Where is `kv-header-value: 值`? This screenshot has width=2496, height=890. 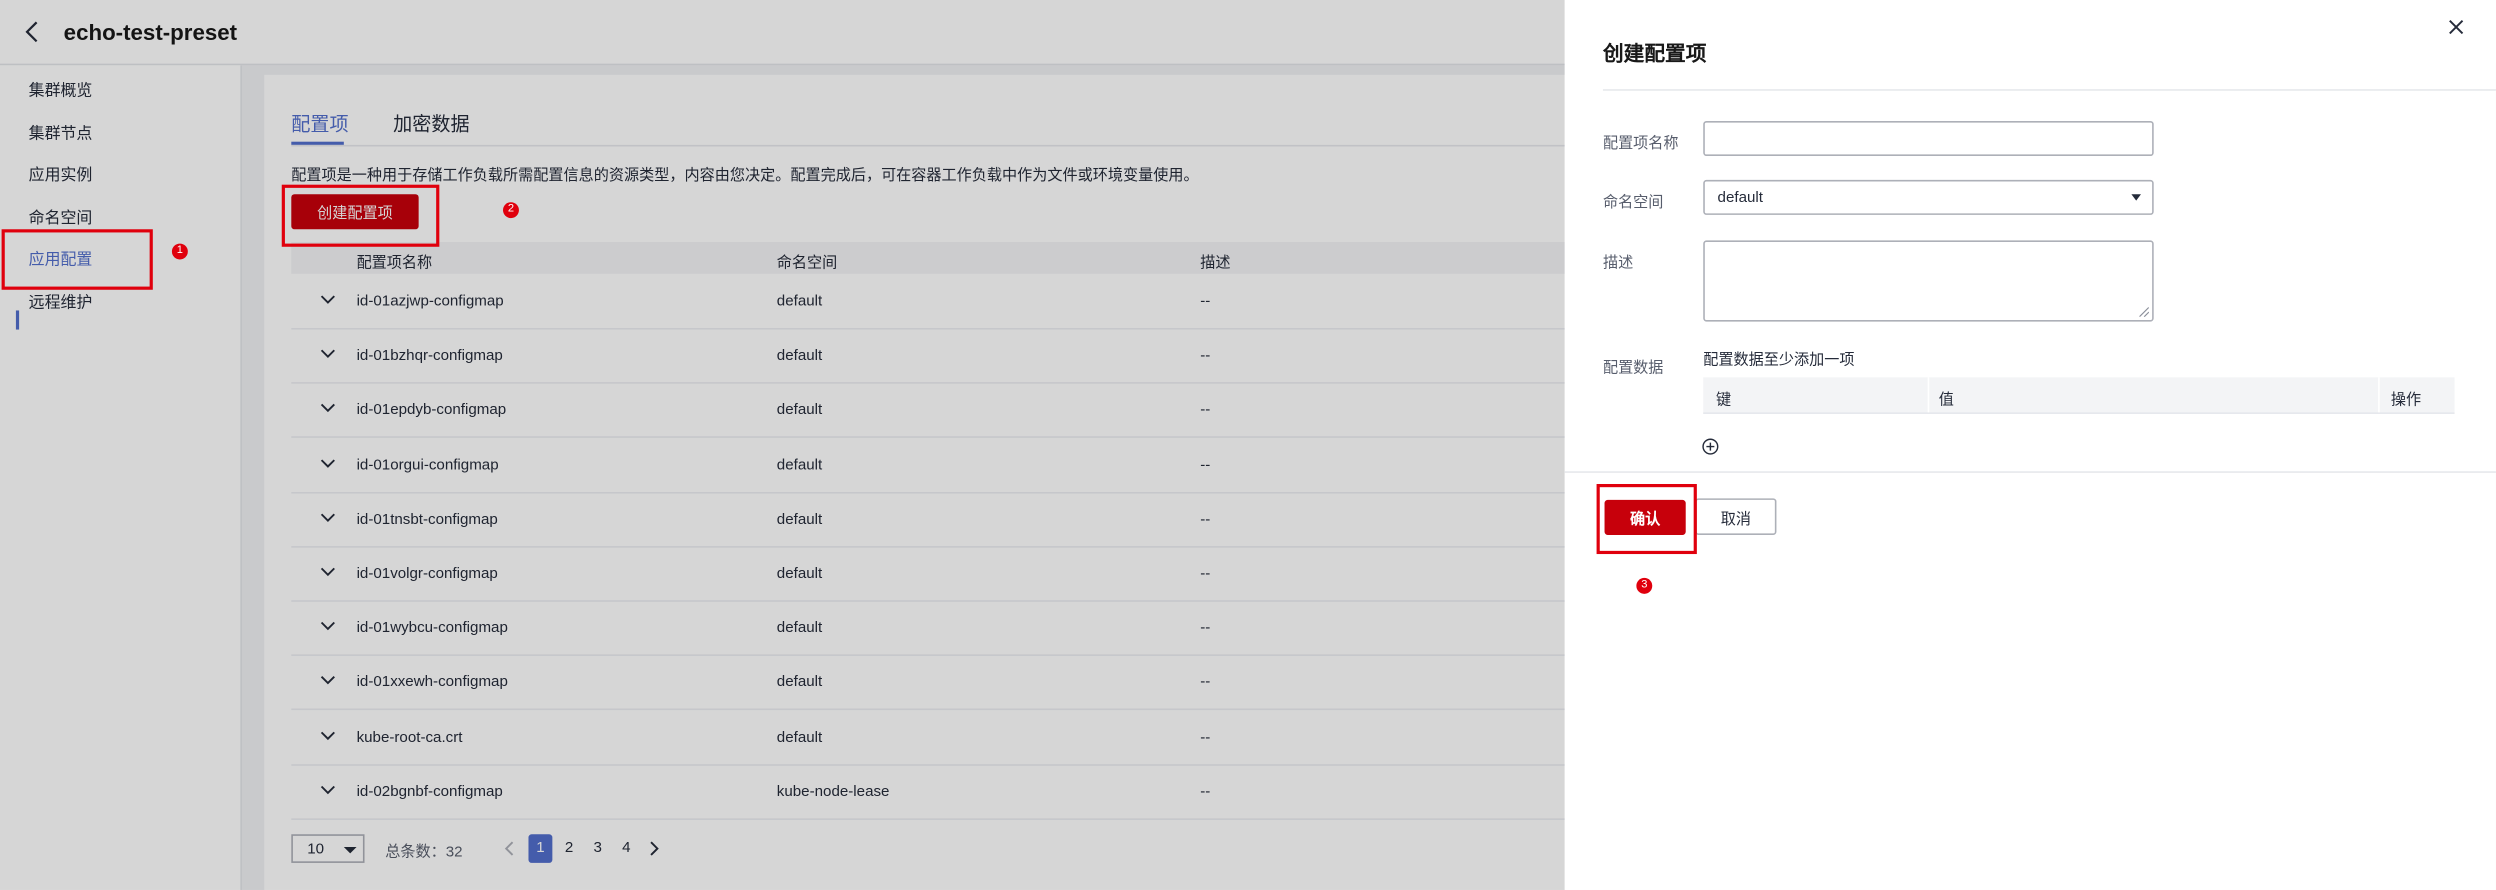 kv-header-value: 值 is located at coordinates (1946, 400).